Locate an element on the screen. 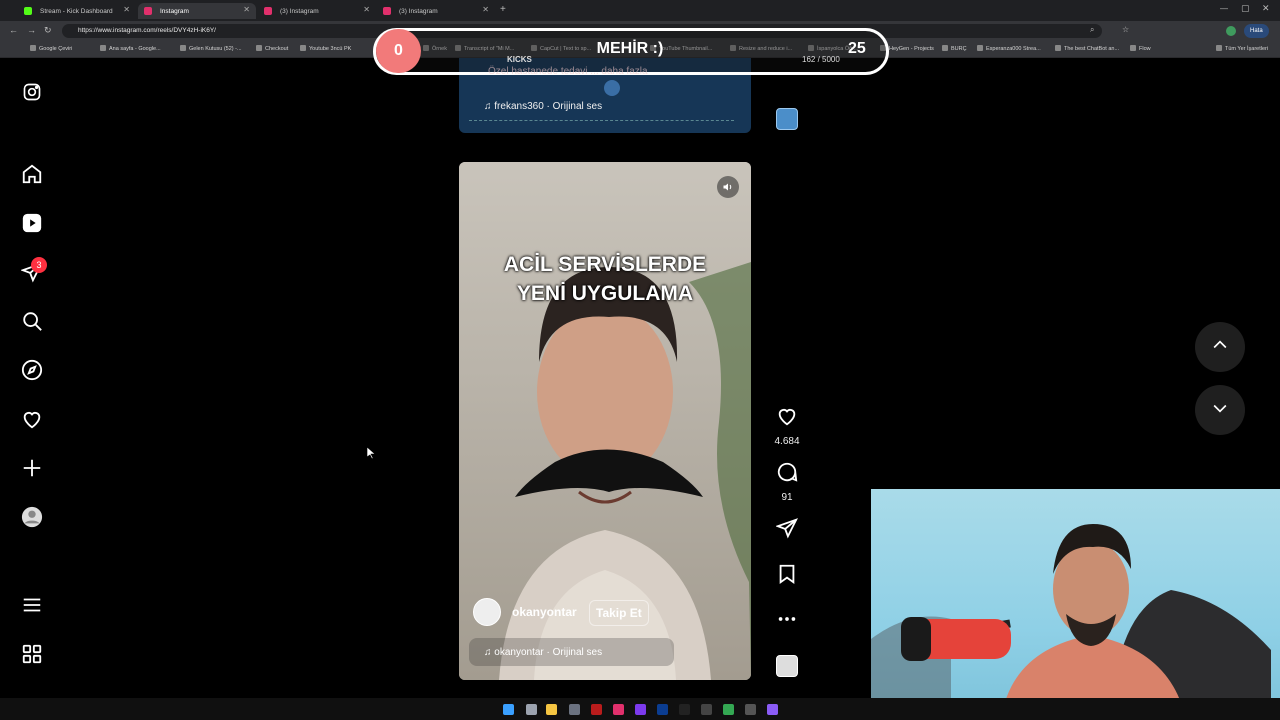 This screenshot has height=720, width=1280. reload-icon: ↻ is located at coordinates (48, 30).